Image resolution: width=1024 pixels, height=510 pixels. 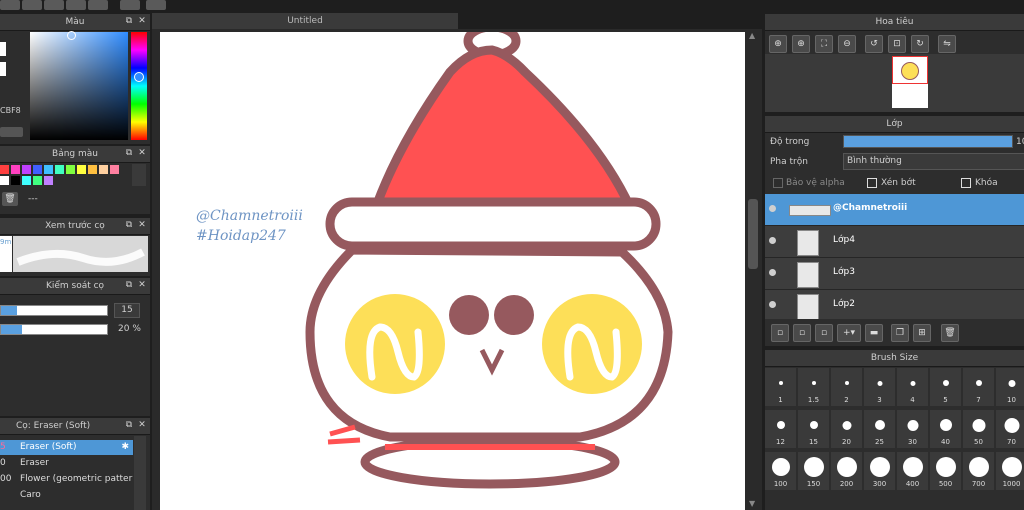 I want to click on undo-icon, so click(x=130, y=5).